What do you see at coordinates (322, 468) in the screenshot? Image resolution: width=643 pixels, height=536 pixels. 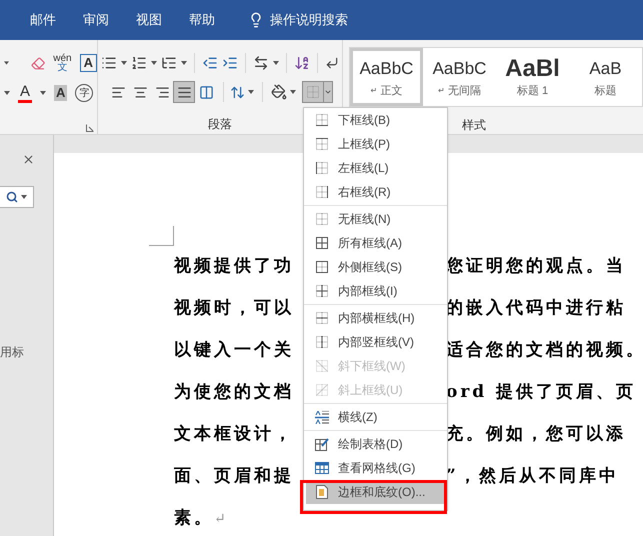 I see `grid-icon` at bounding box center [322, 468].